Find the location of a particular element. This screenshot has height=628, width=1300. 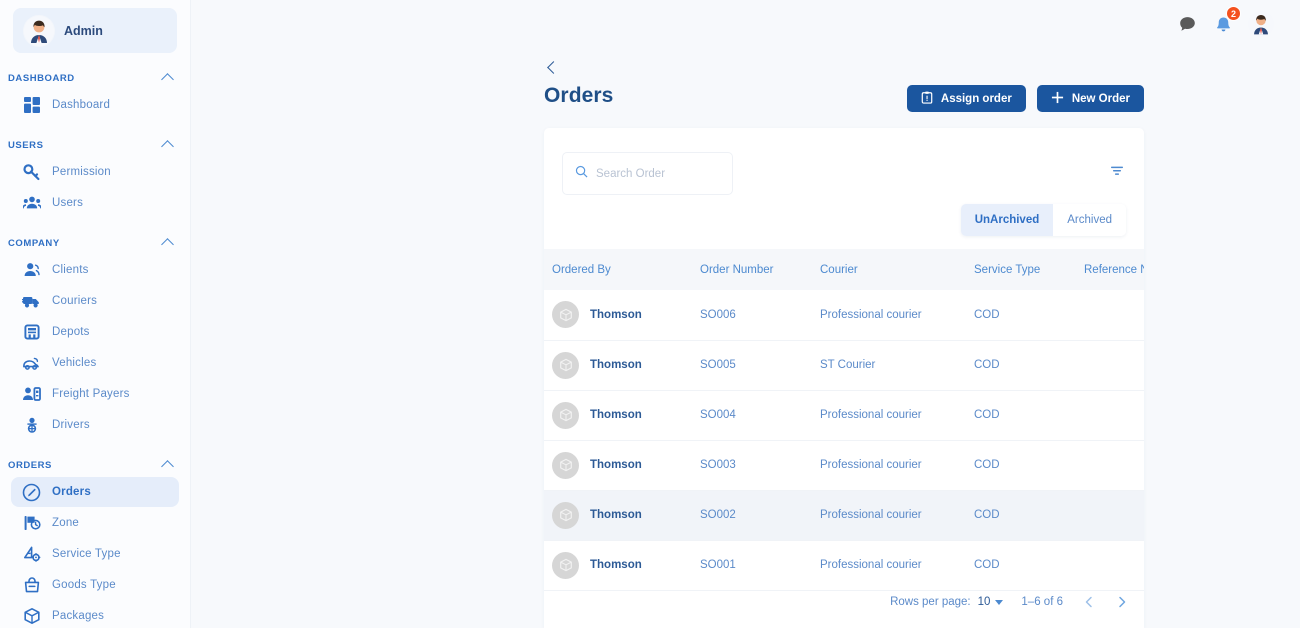

topbar: 2 is located at coordinates (1238, 24).